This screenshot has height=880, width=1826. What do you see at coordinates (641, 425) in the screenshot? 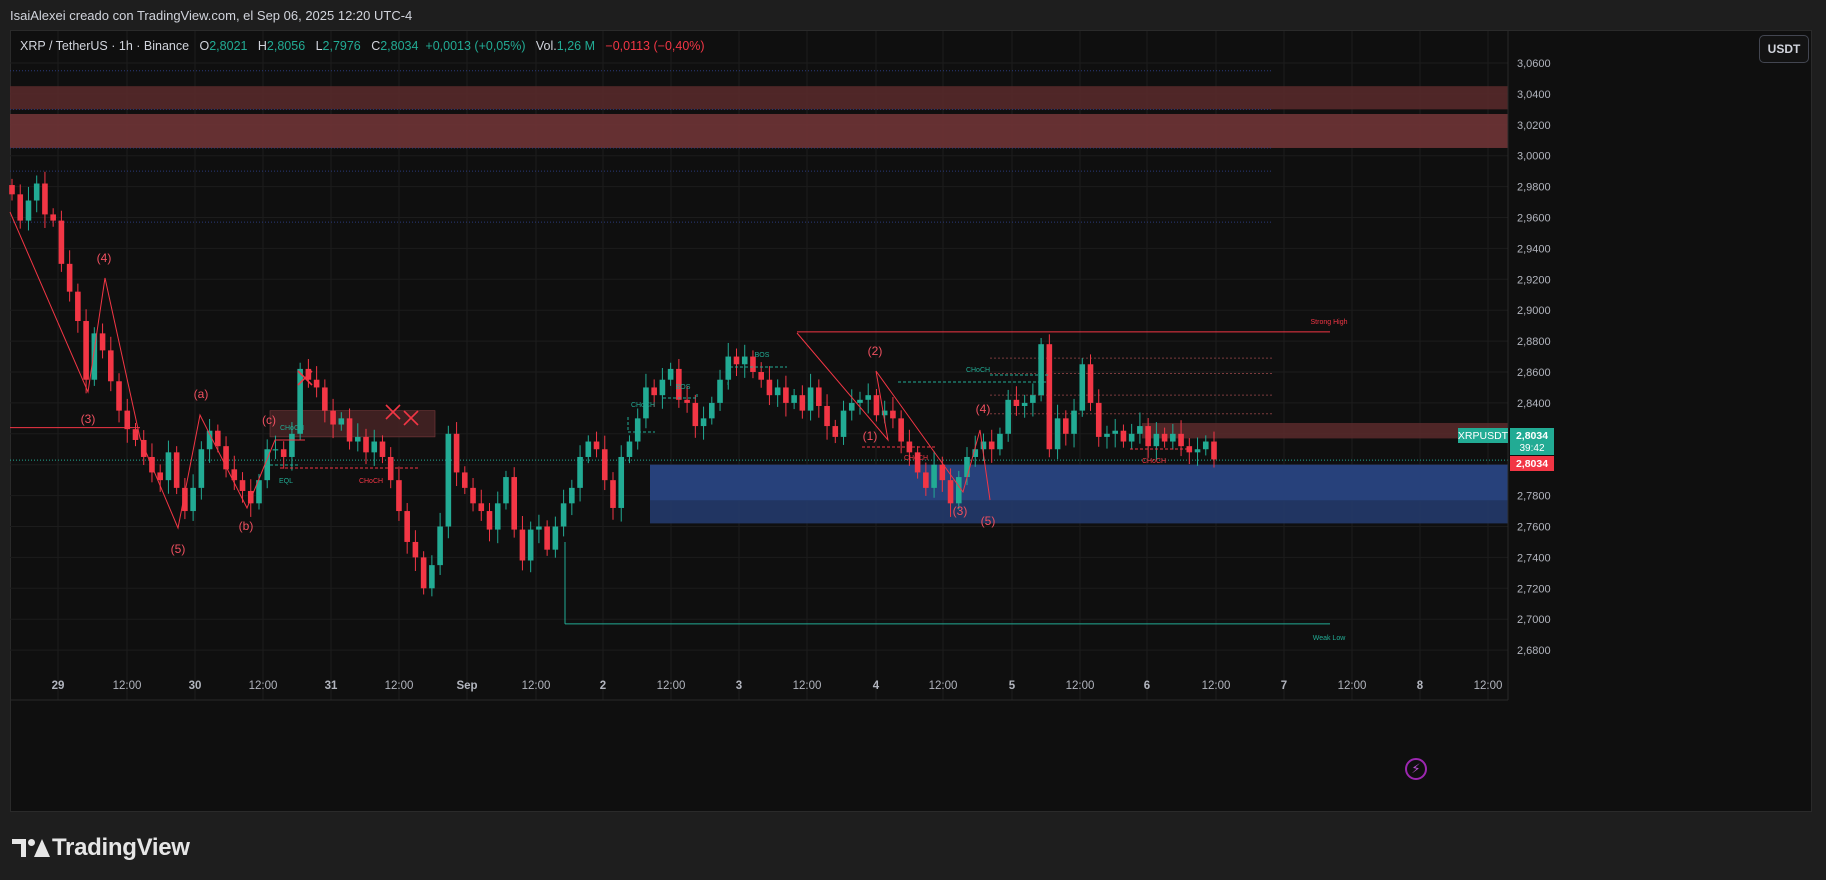
I see `choch-line` at bounding box center [641, 425].